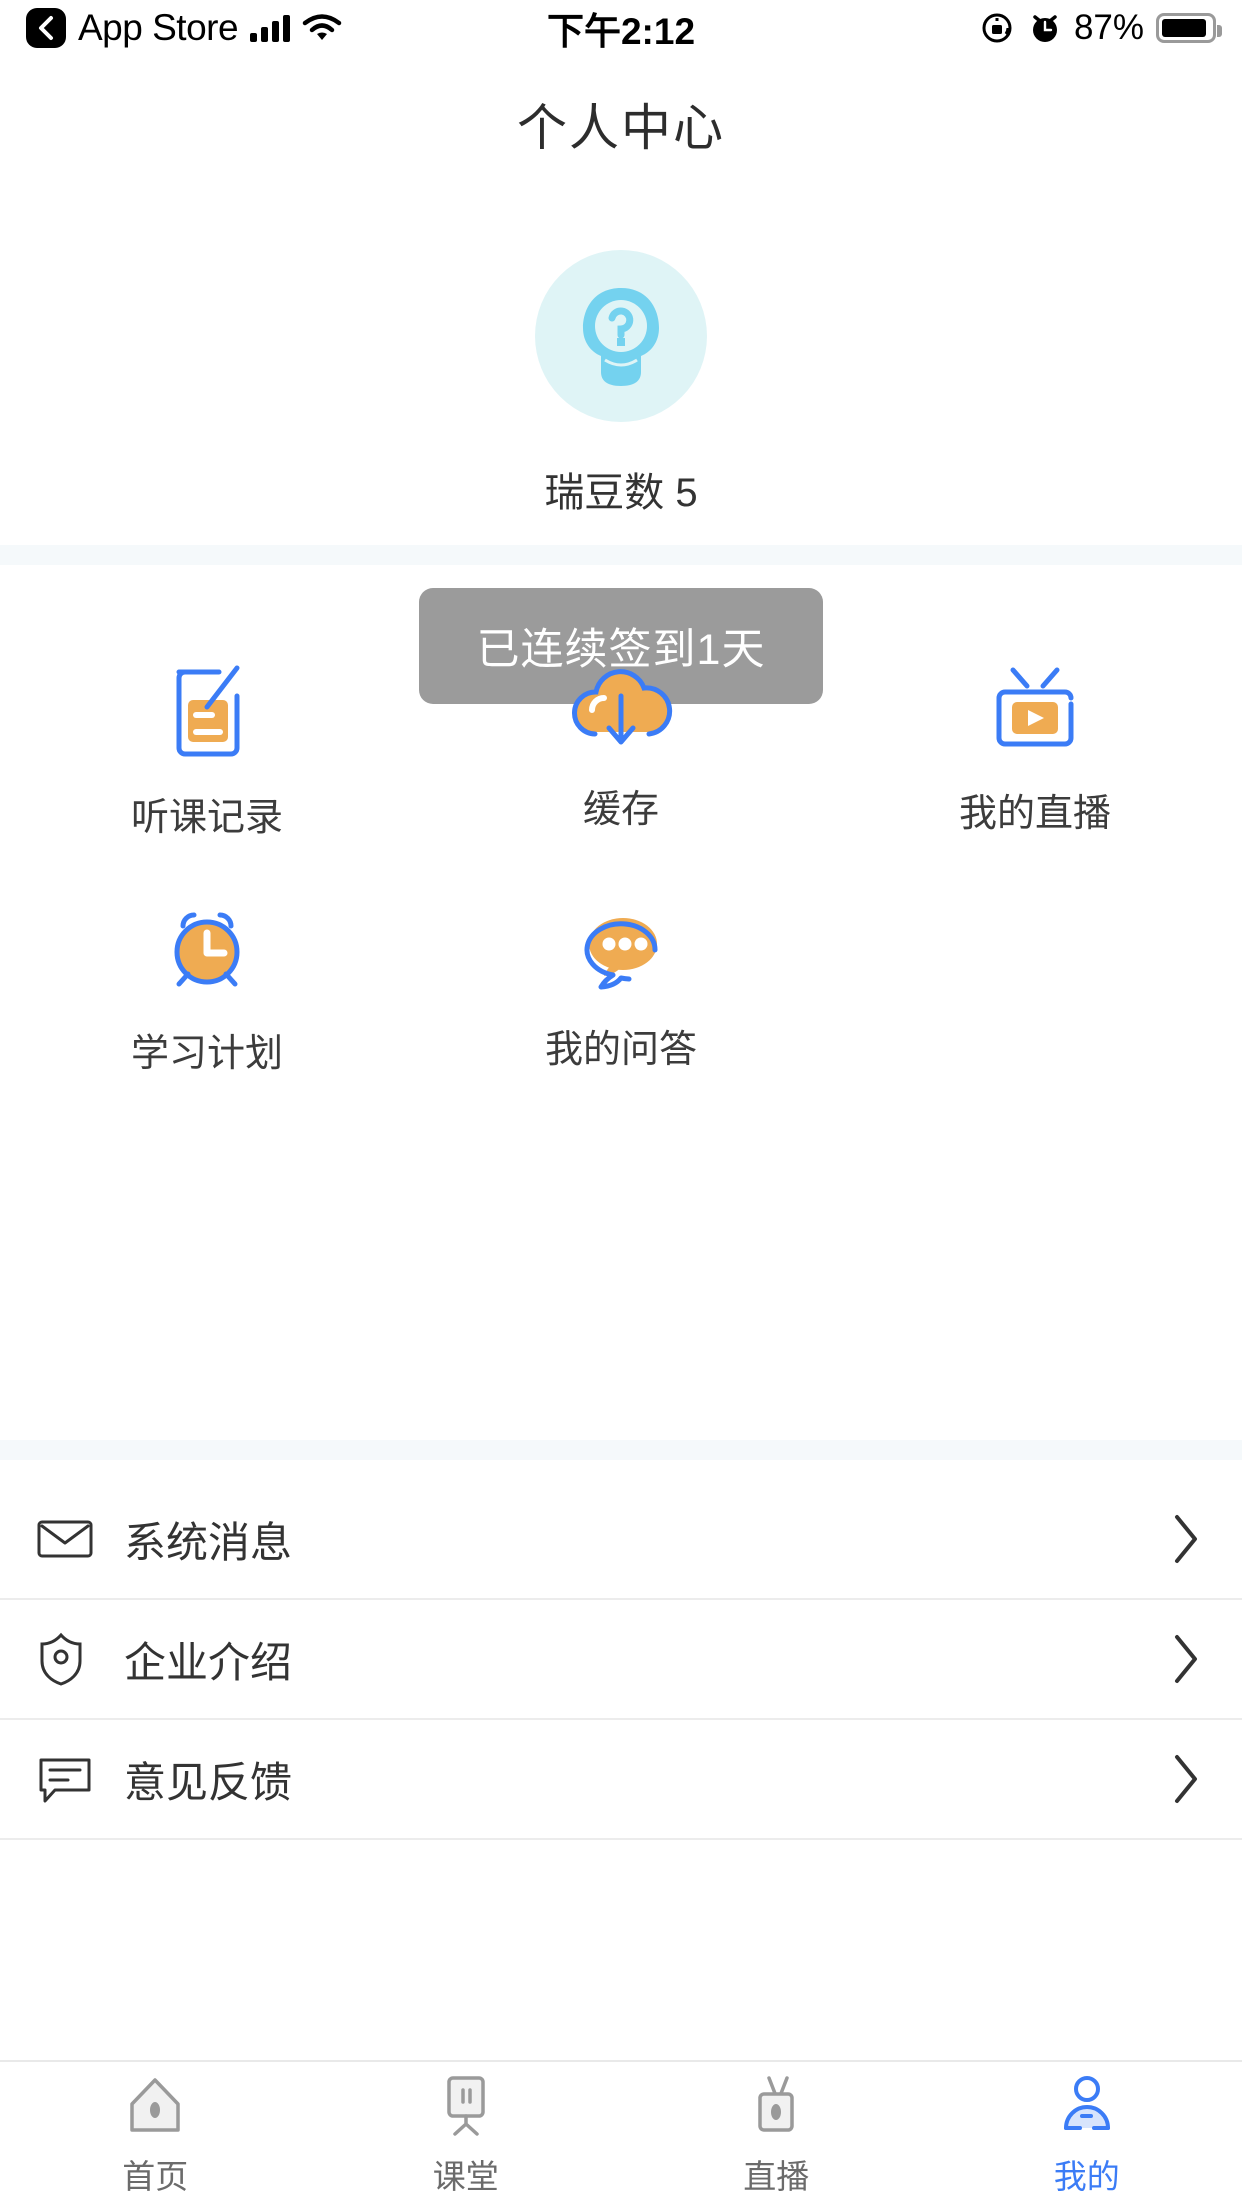  I want to click on section-divider-top, so click(621, 555).